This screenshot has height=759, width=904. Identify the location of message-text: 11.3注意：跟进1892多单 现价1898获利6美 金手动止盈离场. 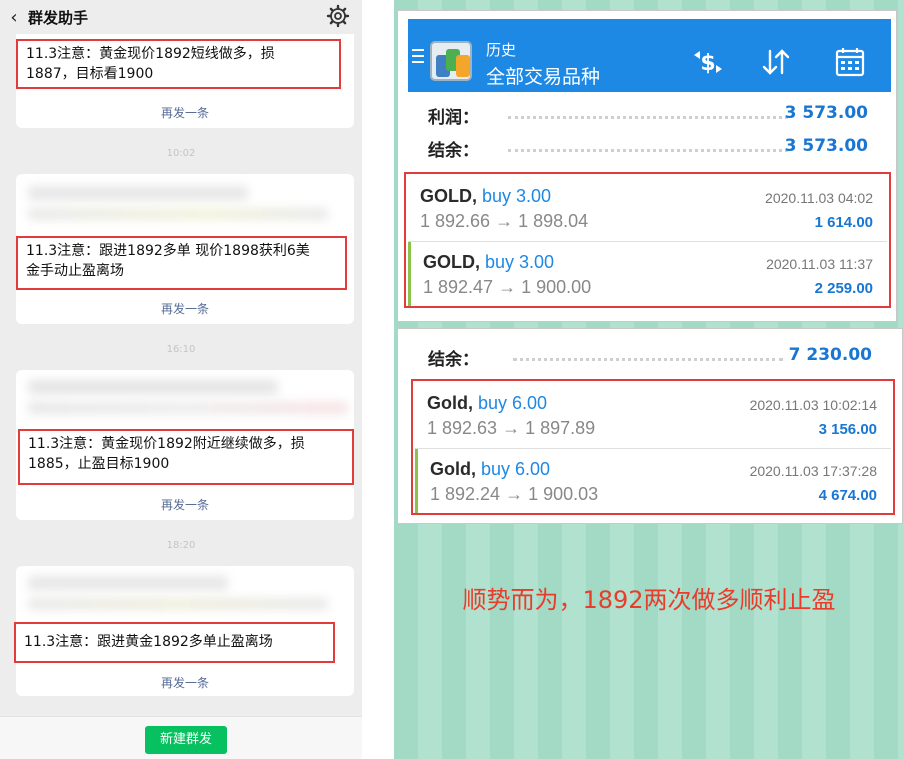
(181, 263).